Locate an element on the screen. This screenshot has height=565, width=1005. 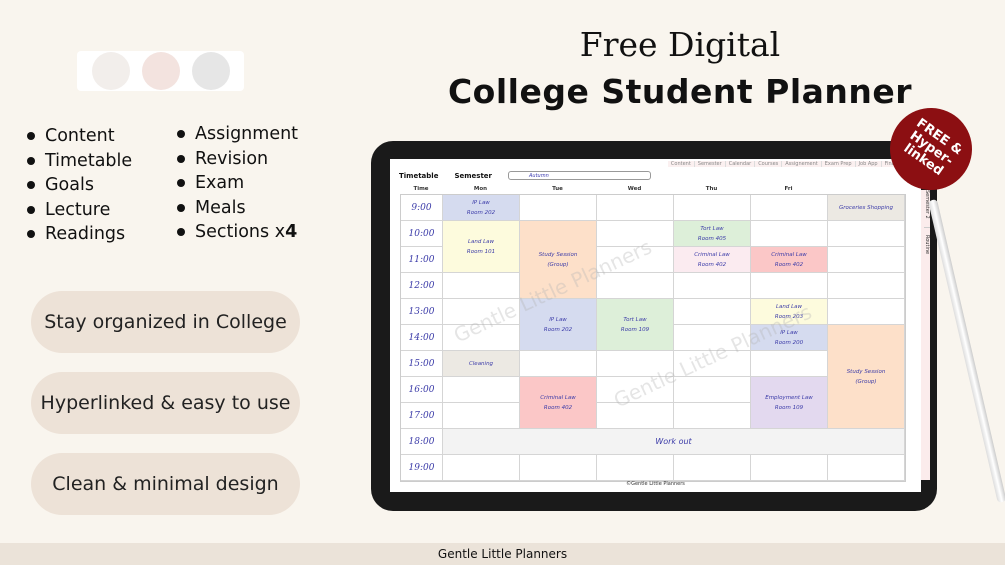
planner-header: Timetable Semester Autumn is located at coordinates (525, 175).